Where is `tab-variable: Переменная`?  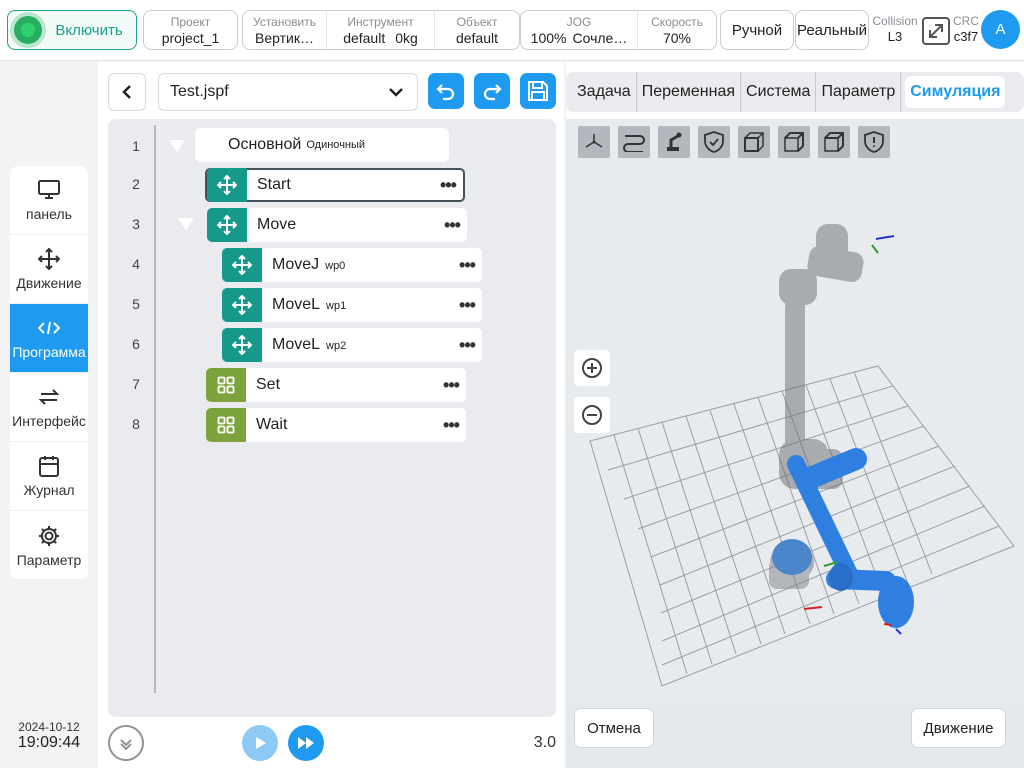 tab-variable: Переменная is located at coordinates (689, 92).